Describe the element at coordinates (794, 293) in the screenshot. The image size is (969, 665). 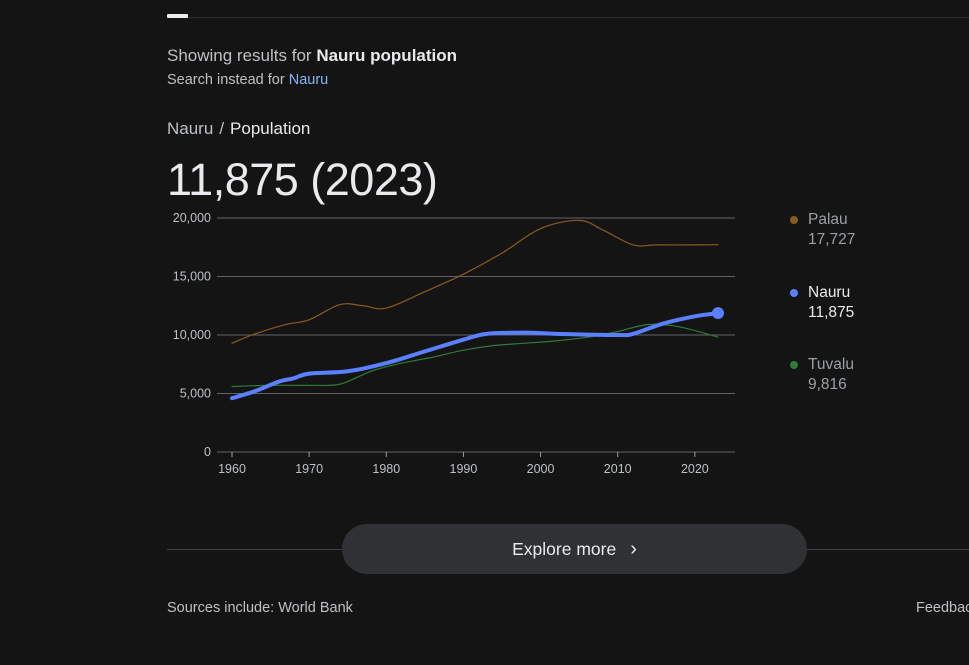
I see `legend-dot-nauru` at that location.